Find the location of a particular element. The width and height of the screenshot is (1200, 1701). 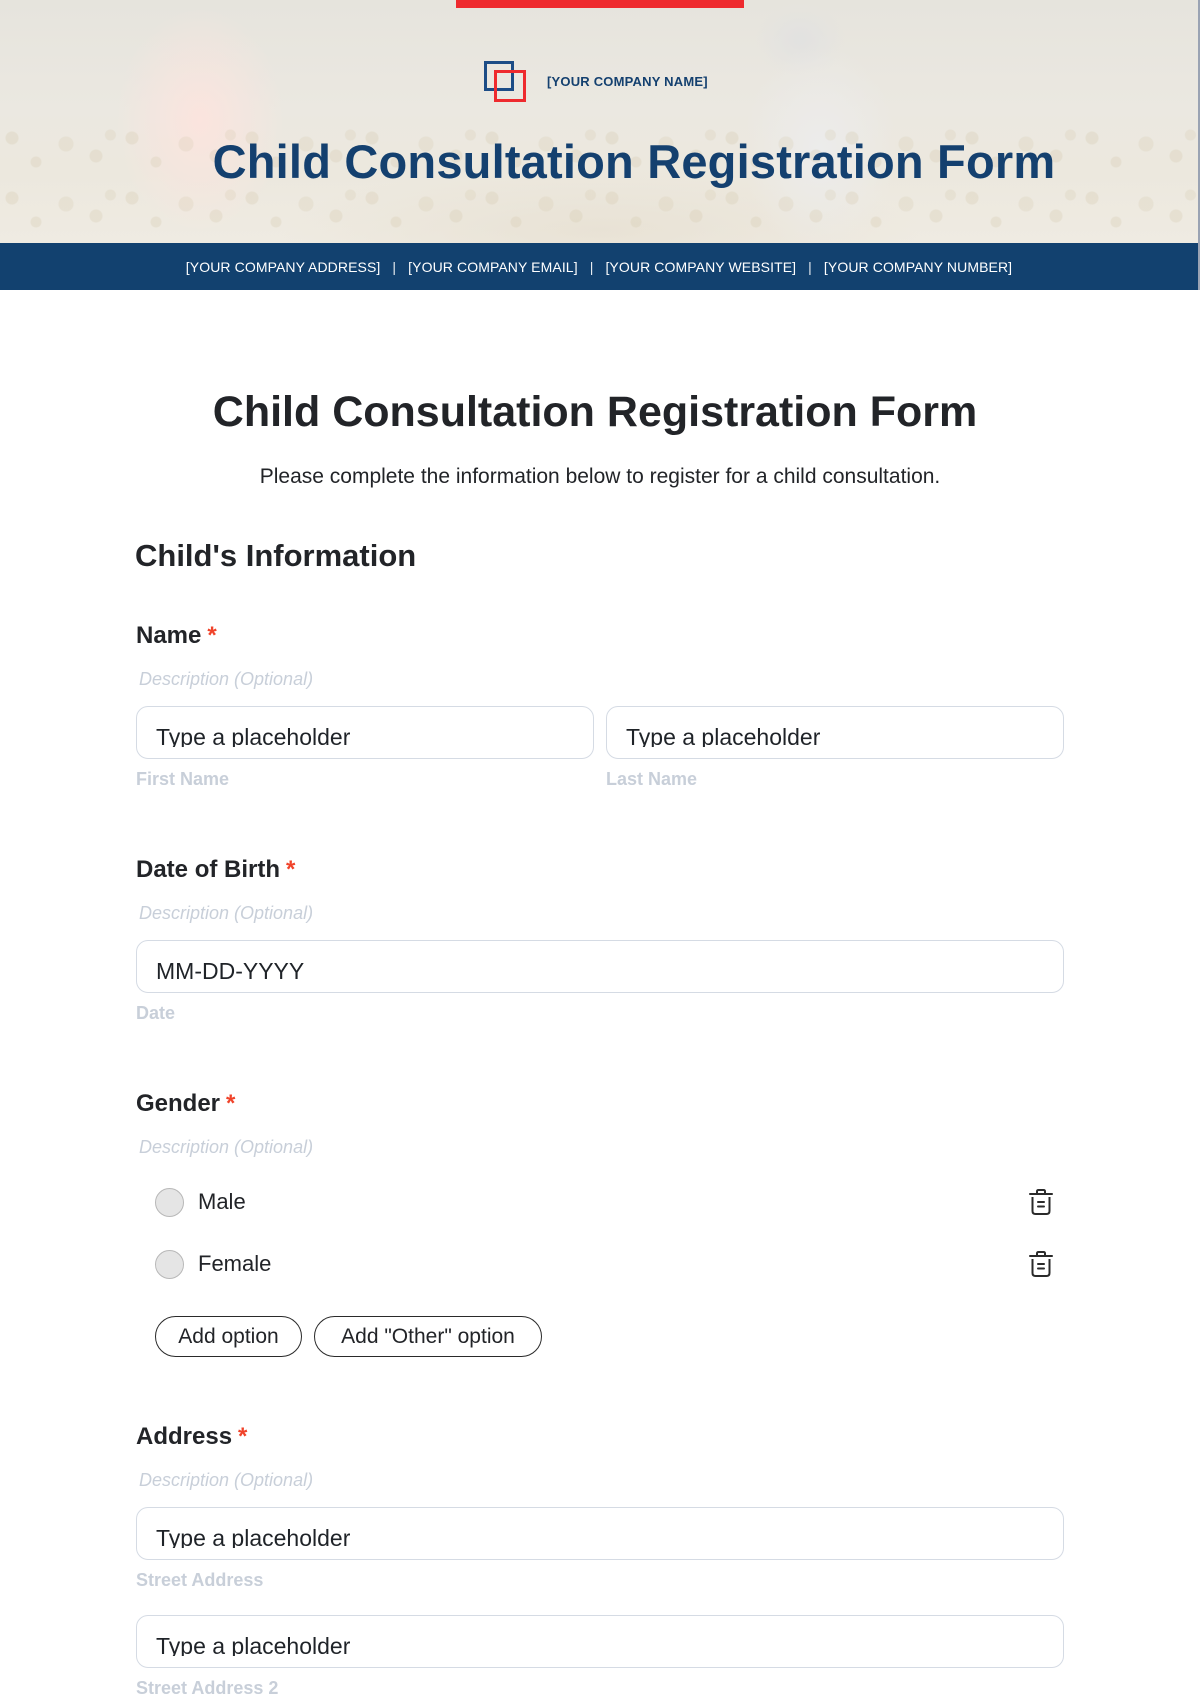

question-label-text: Date of Birth is located at coordinates (208, 869).